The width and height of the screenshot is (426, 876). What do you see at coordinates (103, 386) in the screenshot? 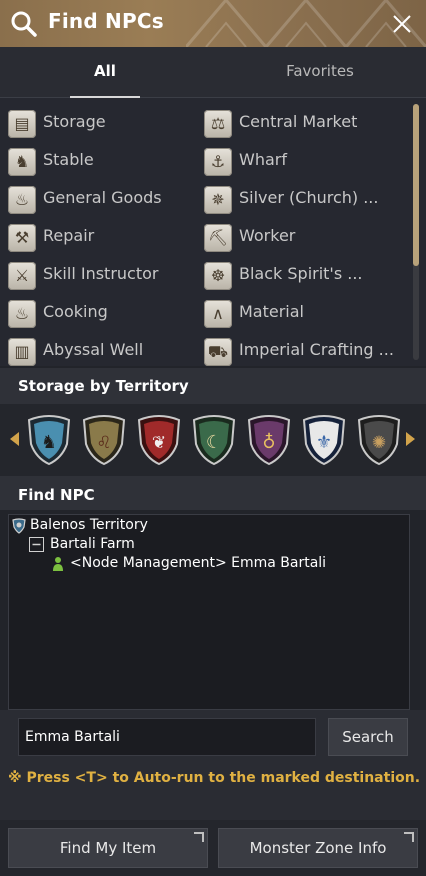
I see `section-title: Storage by Territory` at bounding box center [103, 386].